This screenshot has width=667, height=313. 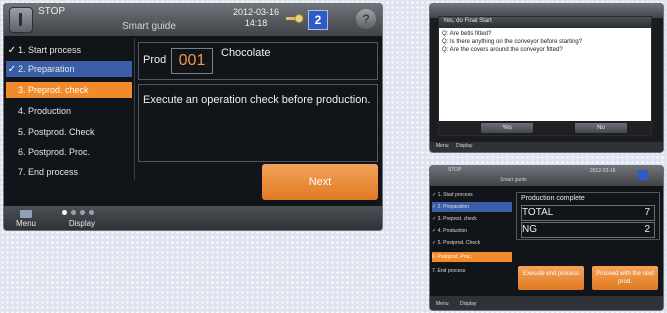 What do you see at coordinates (472, 219) in the screenshot?
I see `step-preprod-check: ✓ 3. Preprod. check` at bounding box center [472, 219].